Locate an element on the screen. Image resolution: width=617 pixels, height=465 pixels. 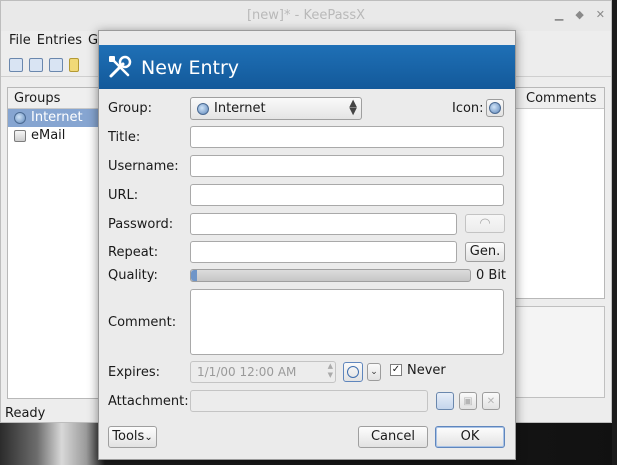
window-controls: ▁ ◆ ✕ is located at coordinates (580, 14).